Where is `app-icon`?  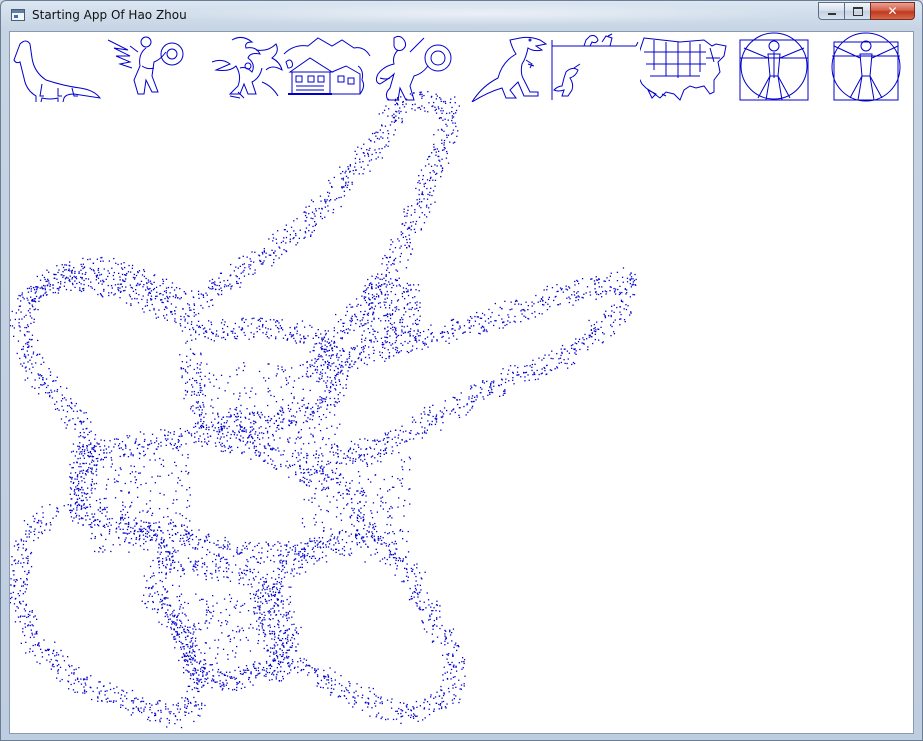
app-icon is located at coordinates (18, 15).